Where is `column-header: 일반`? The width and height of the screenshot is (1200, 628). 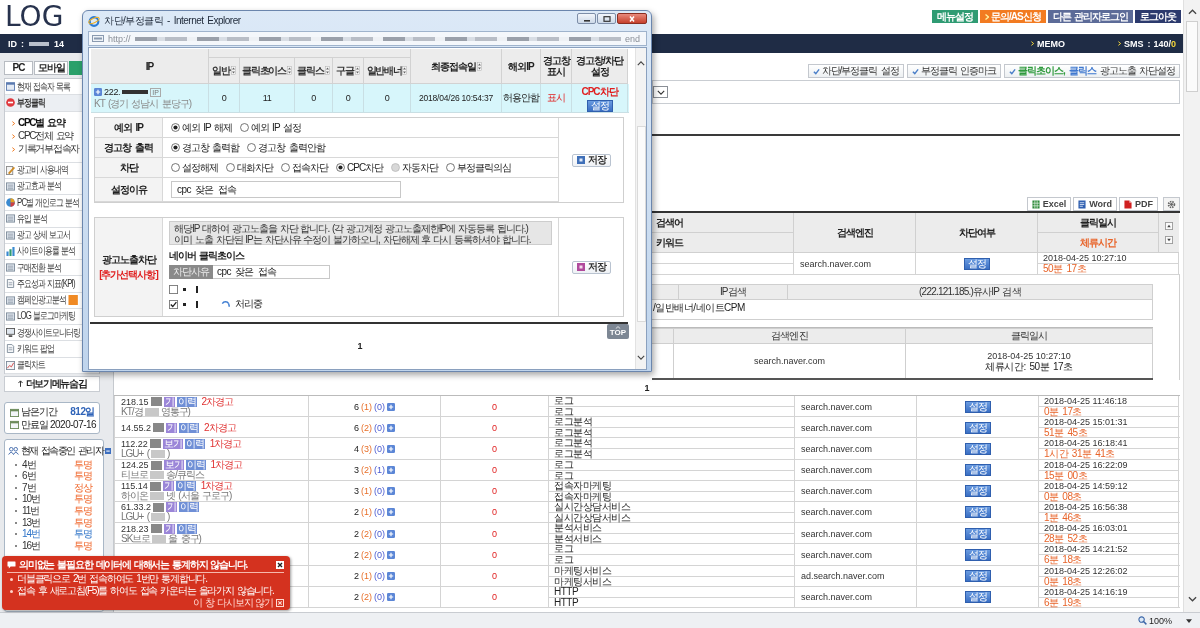 column-header: 일반 is located at coordinates (224, 71).